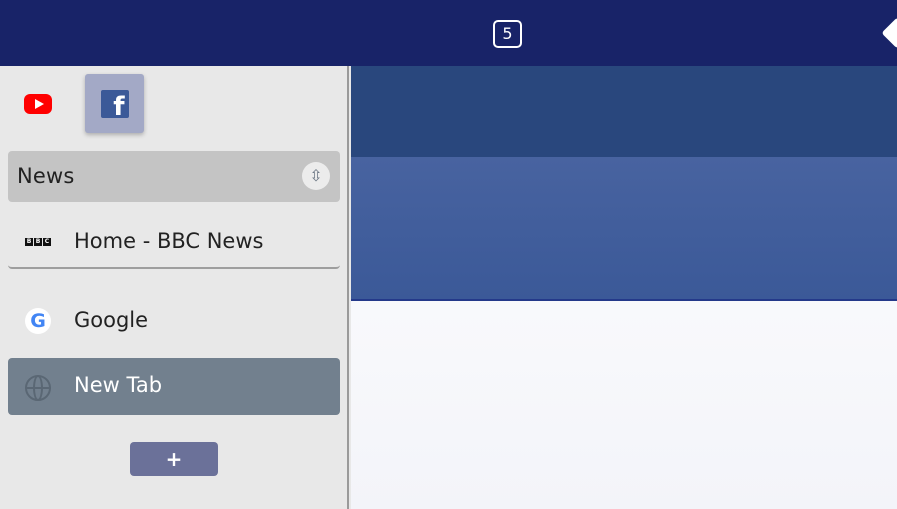  What do you see at coordinates (174, 386) in the screenshot?
I see `tab-new-tab: New Tab` at bounding box center [174, 386].